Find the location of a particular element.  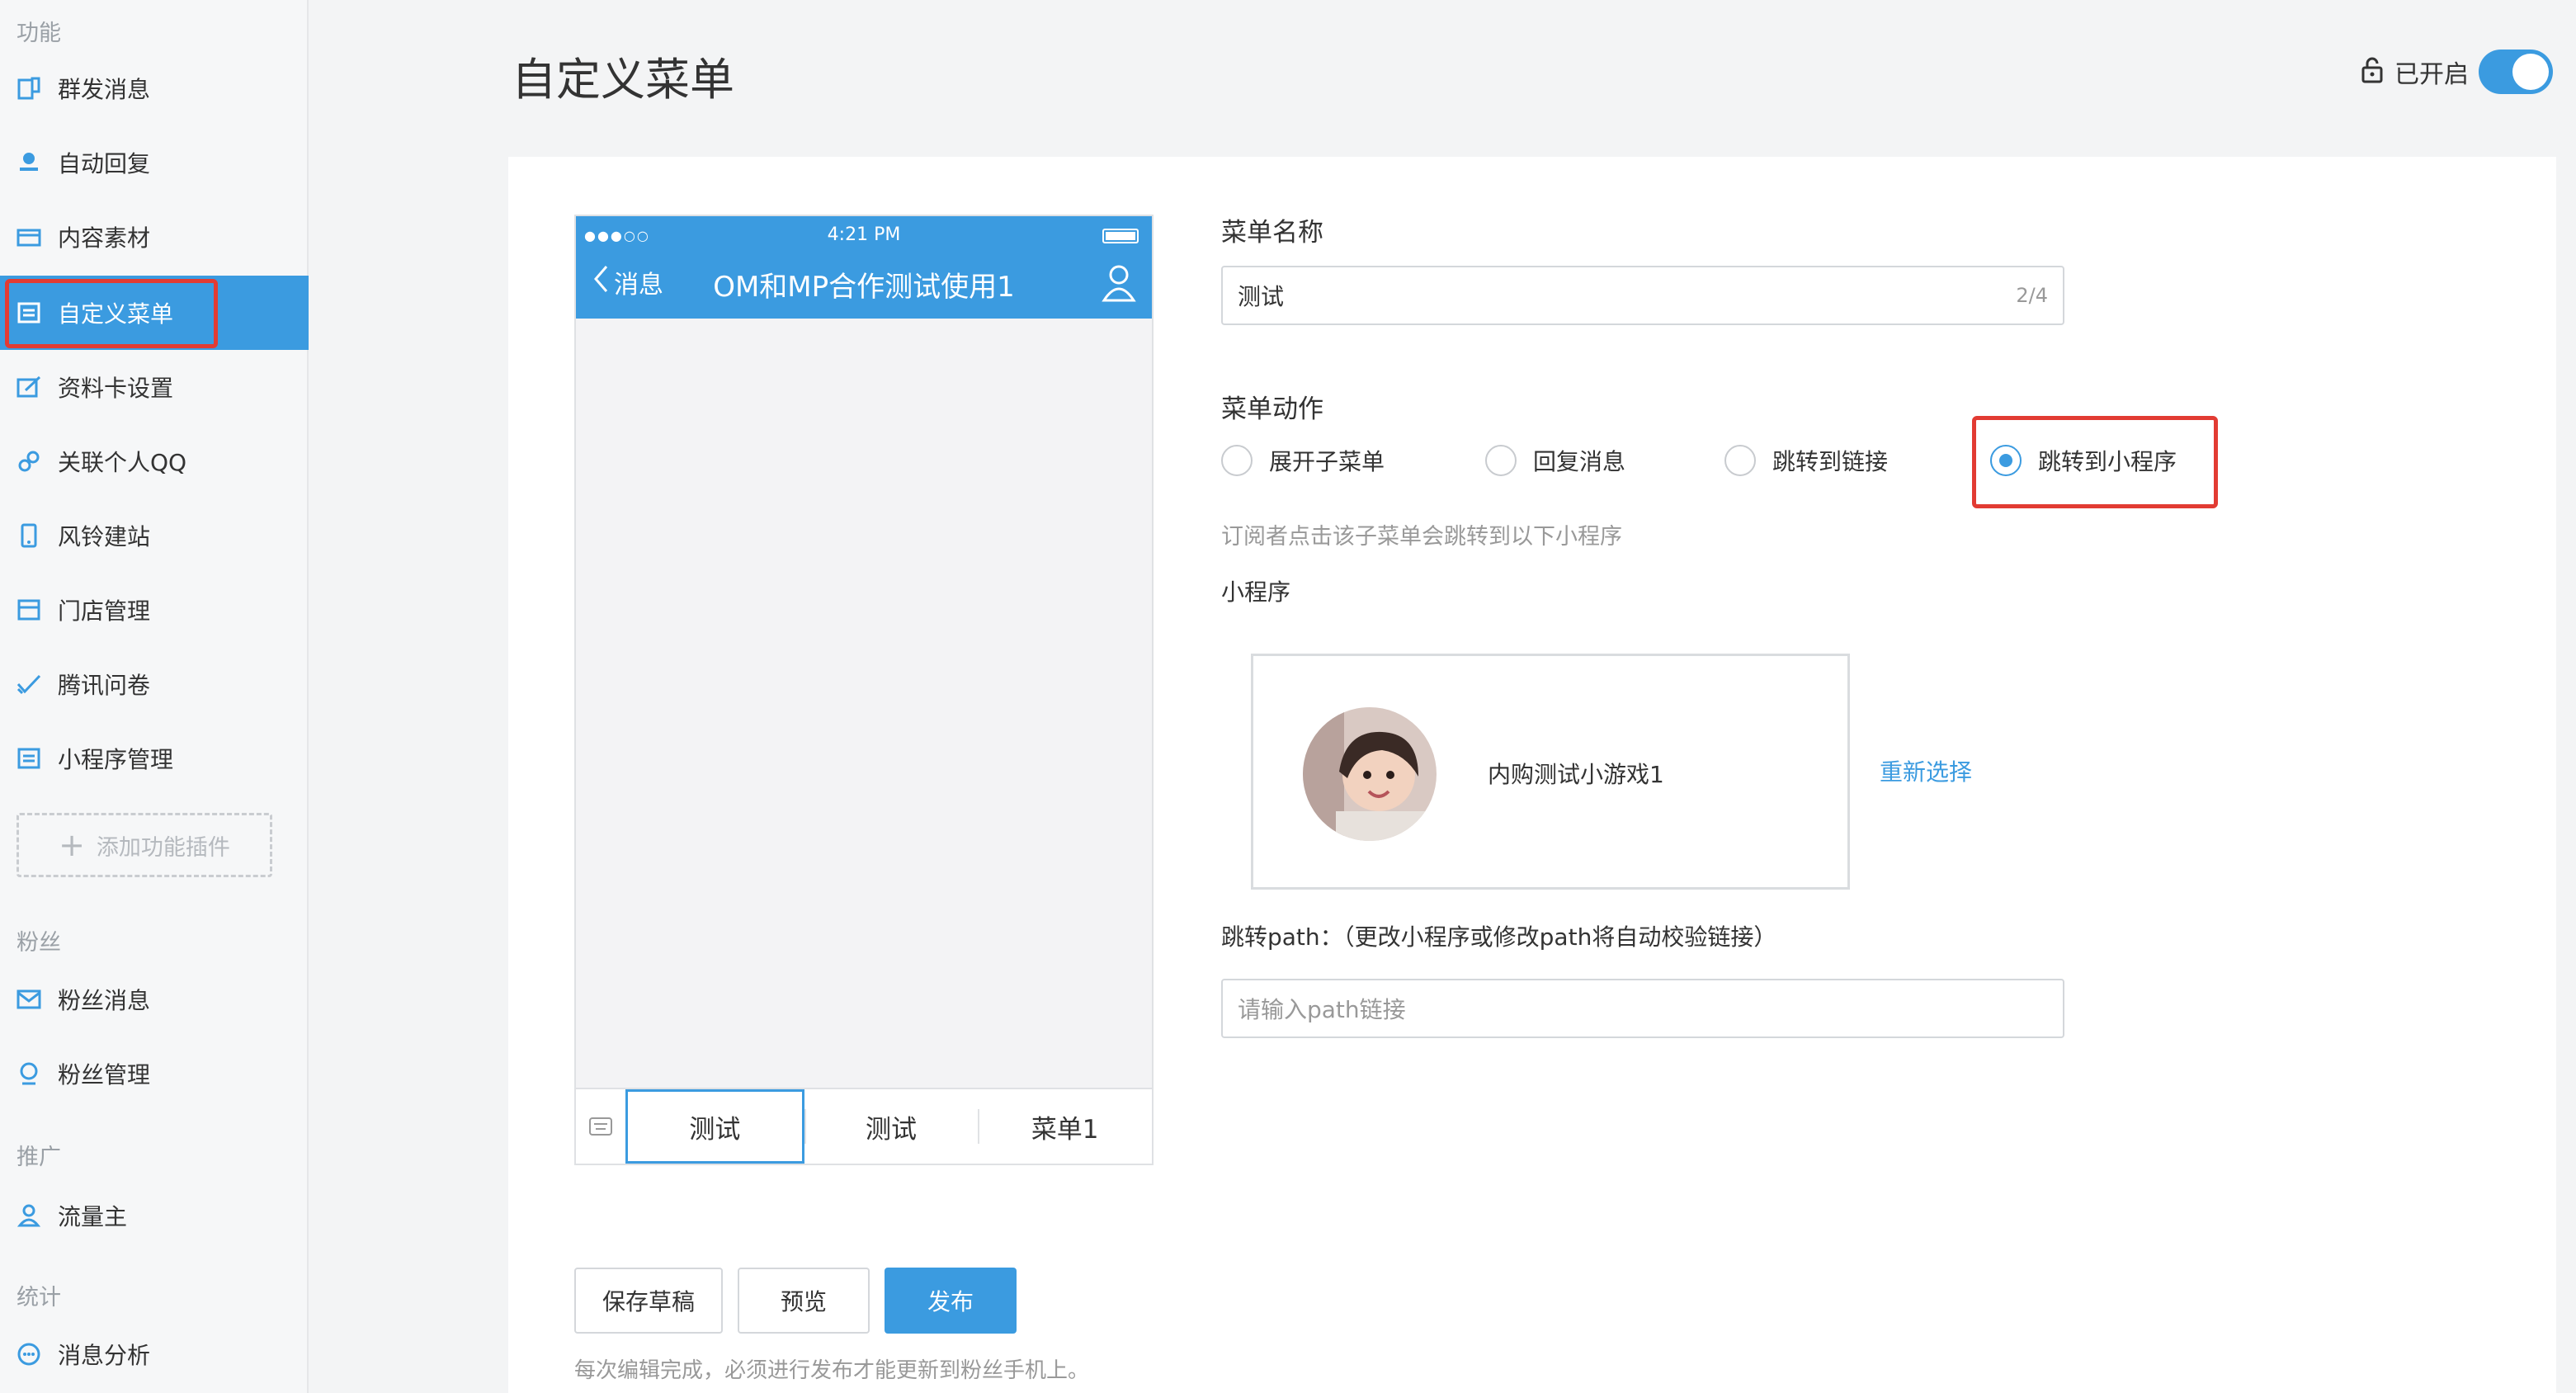

path-label: 跳转path：（更改小程序或修改path将自动校验链接） is located at coordinates (1499, 937).